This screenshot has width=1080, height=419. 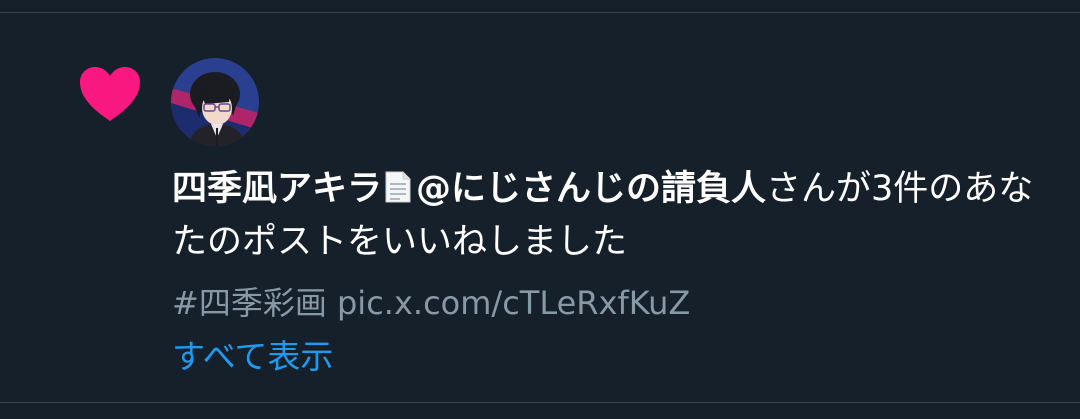 I want to click on page-facing-up-icon, so click(x=398, y=187).